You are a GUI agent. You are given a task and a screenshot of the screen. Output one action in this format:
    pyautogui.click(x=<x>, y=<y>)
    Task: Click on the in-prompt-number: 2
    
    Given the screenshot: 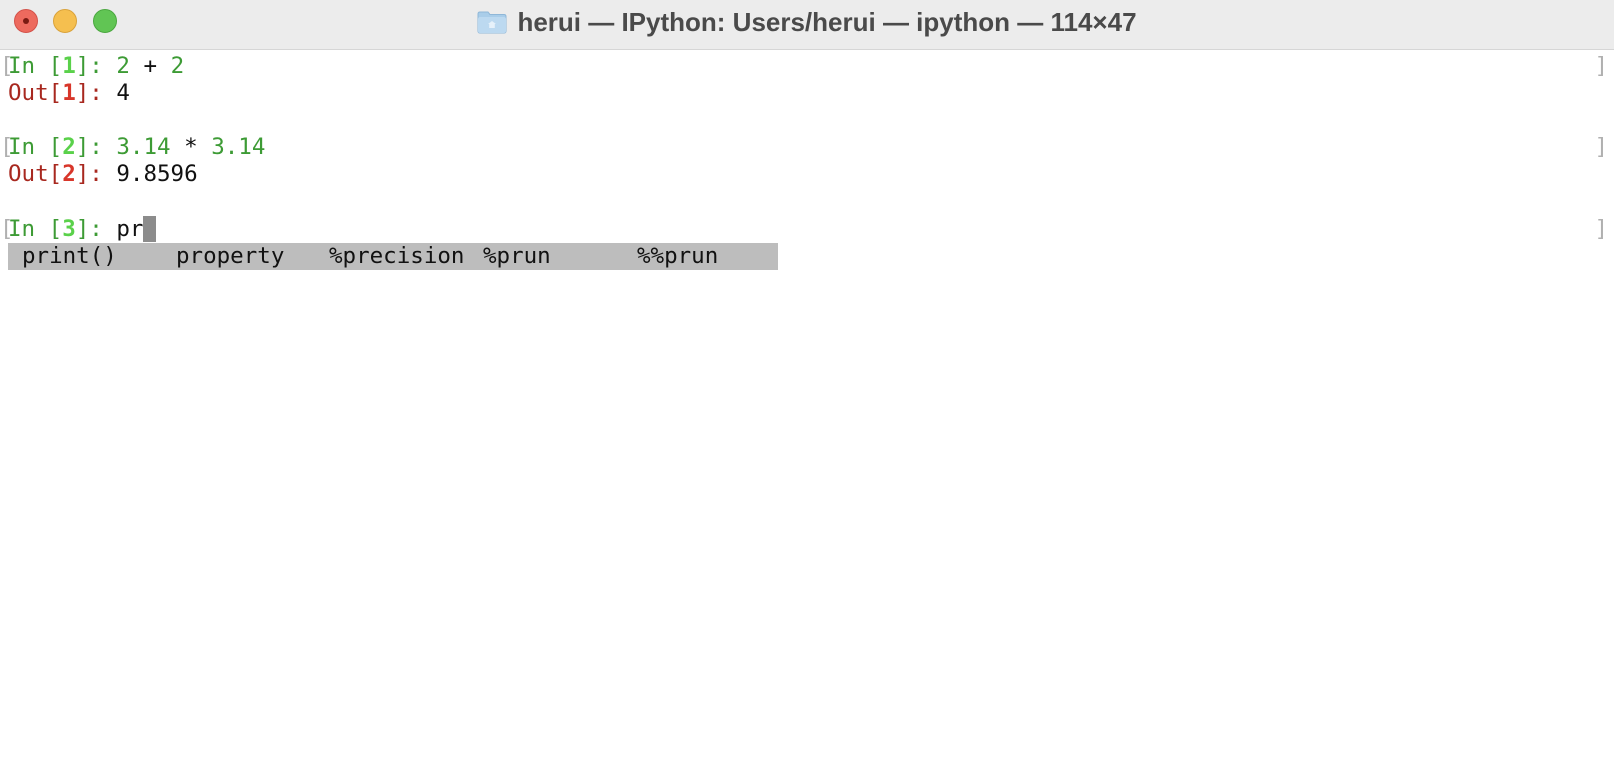 What is the action you would take?
    pyautogui.click(x=69, y=147)
    